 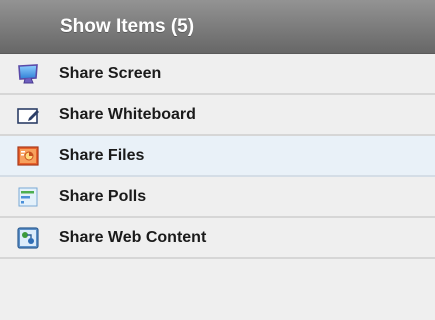 What do you see at coordinates (110, 73) in the screenshot?
I see `share-screen-label: Share Screen` at bounding box center [110, 73].